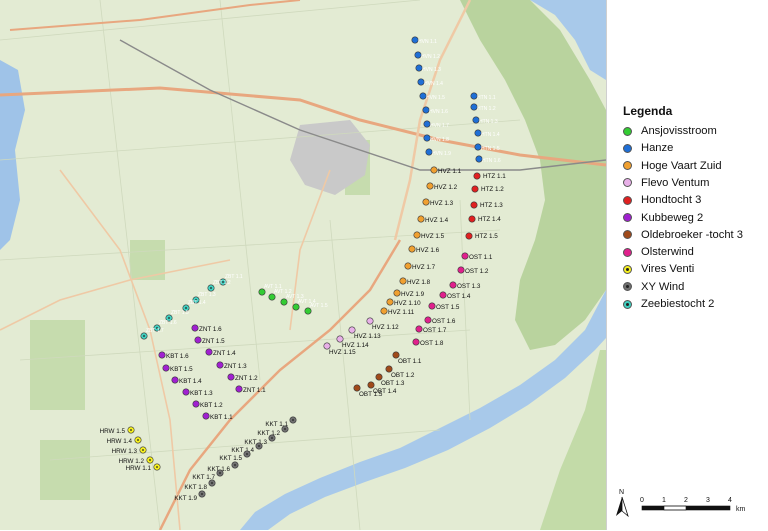  I want to click on turbine-label: HVZ 1.14, so click(355, 345).